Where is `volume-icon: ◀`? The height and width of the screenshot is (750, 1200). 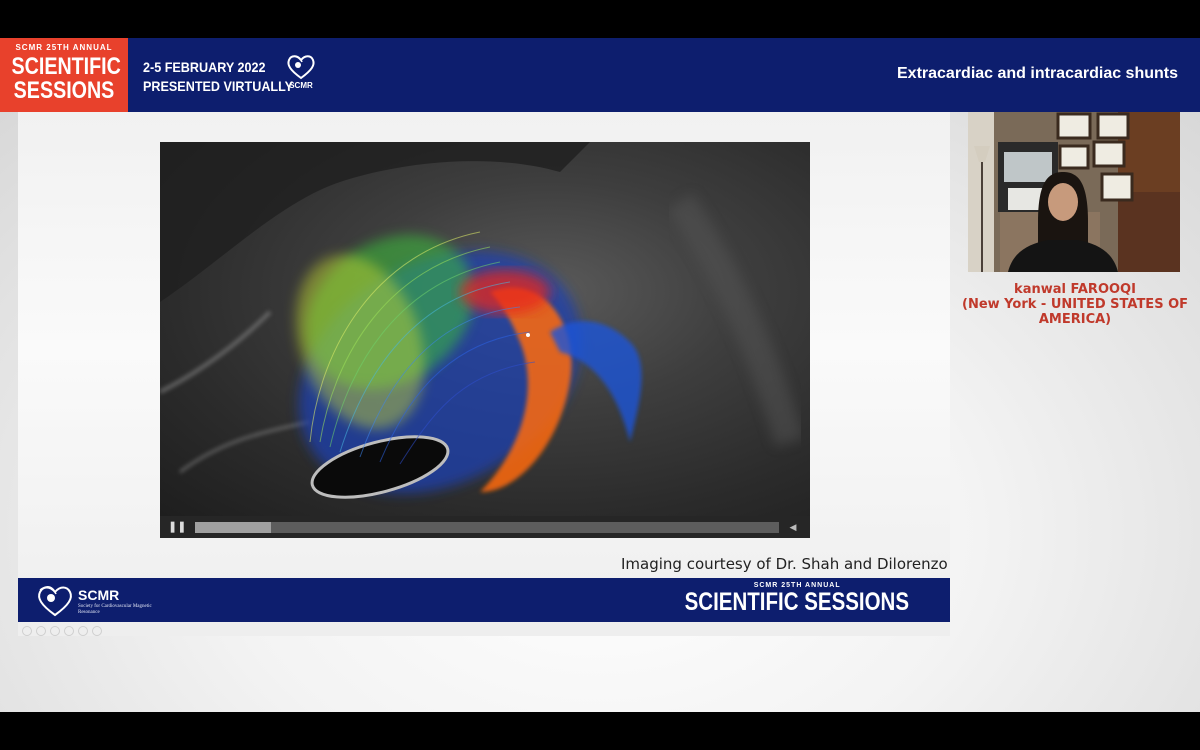 volume-icon: ◀ is located at coordinates (793, 527).